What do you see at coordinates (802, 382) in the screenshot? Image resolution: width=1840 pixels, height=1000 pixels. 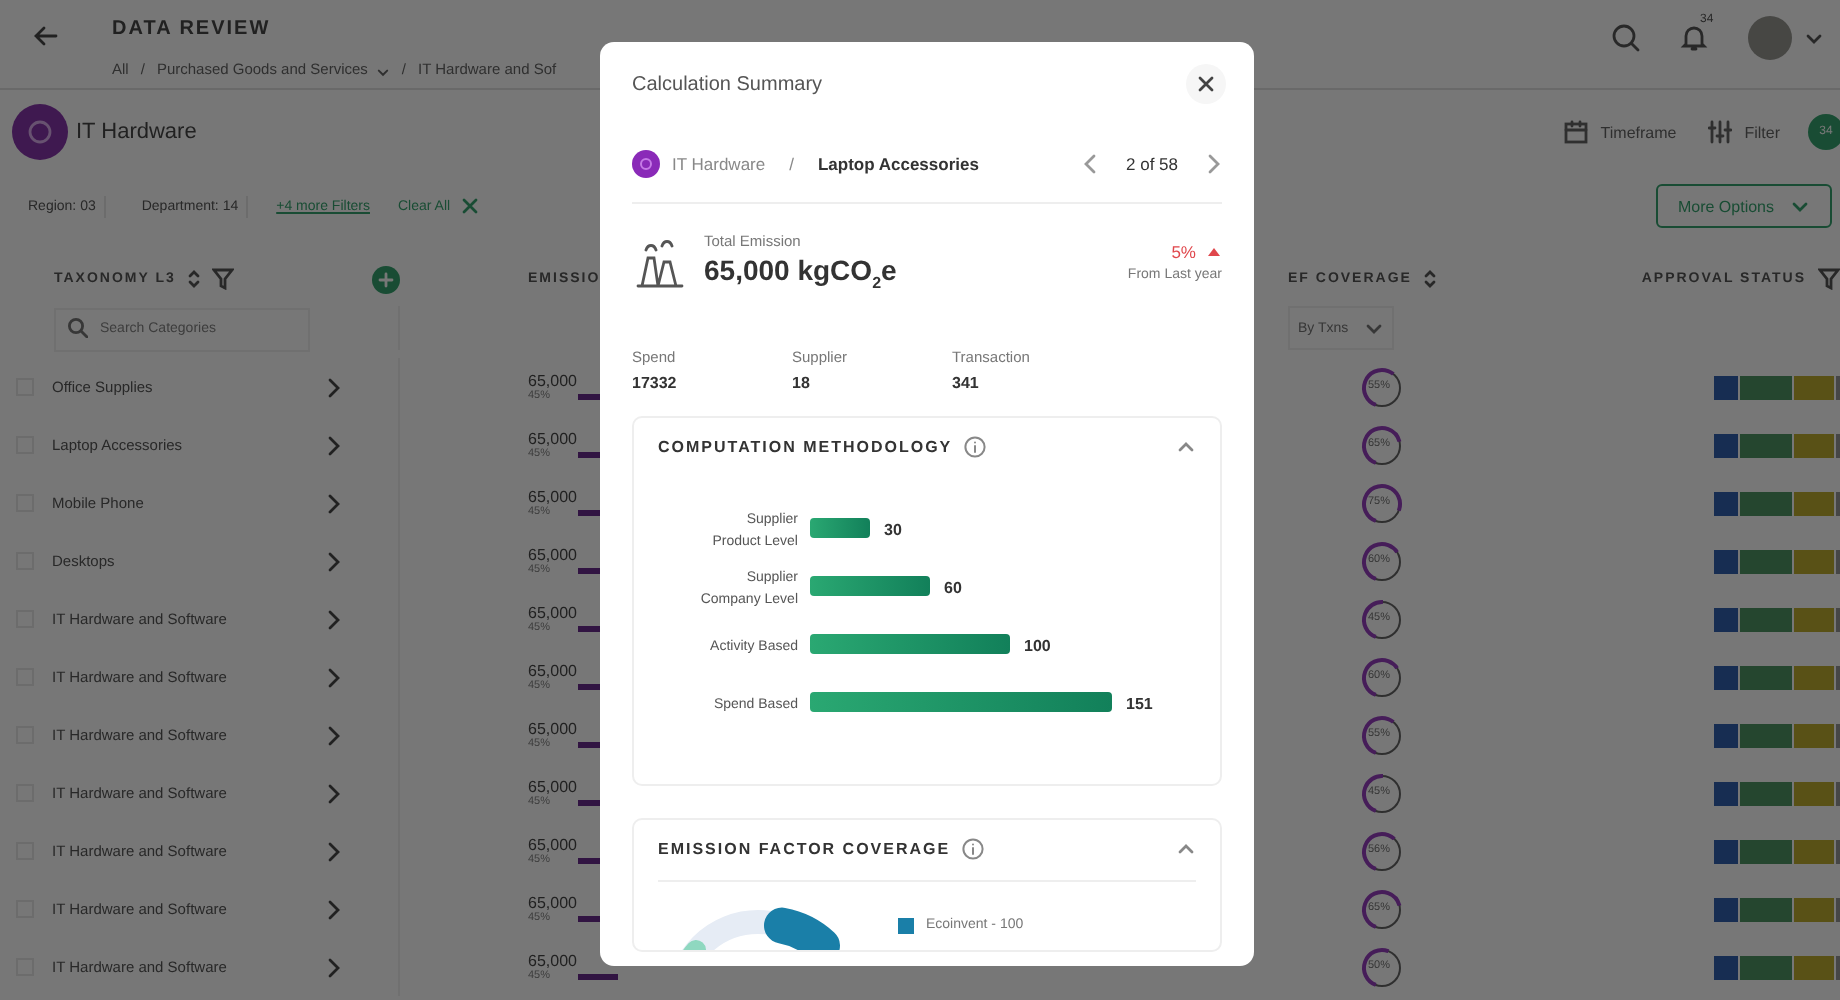 I see `stat-value: 18` at bounding box center [802, 382].